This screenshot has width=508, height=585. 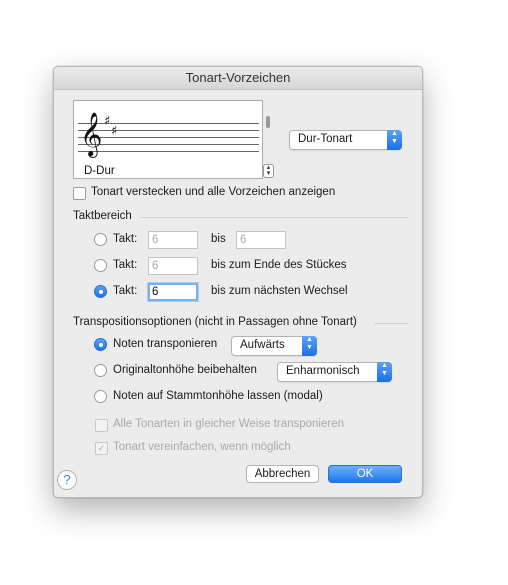 What do you see at coordinates (79, 193) in the screenshot?
I see `hide-key-checkbox` at bounding box center [79, 193].